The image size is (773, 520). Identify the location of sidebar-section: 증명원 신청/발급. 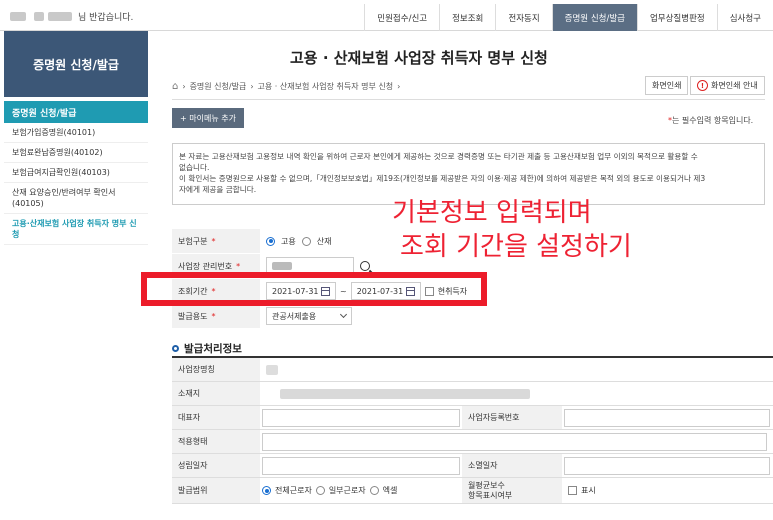
(76, 112).